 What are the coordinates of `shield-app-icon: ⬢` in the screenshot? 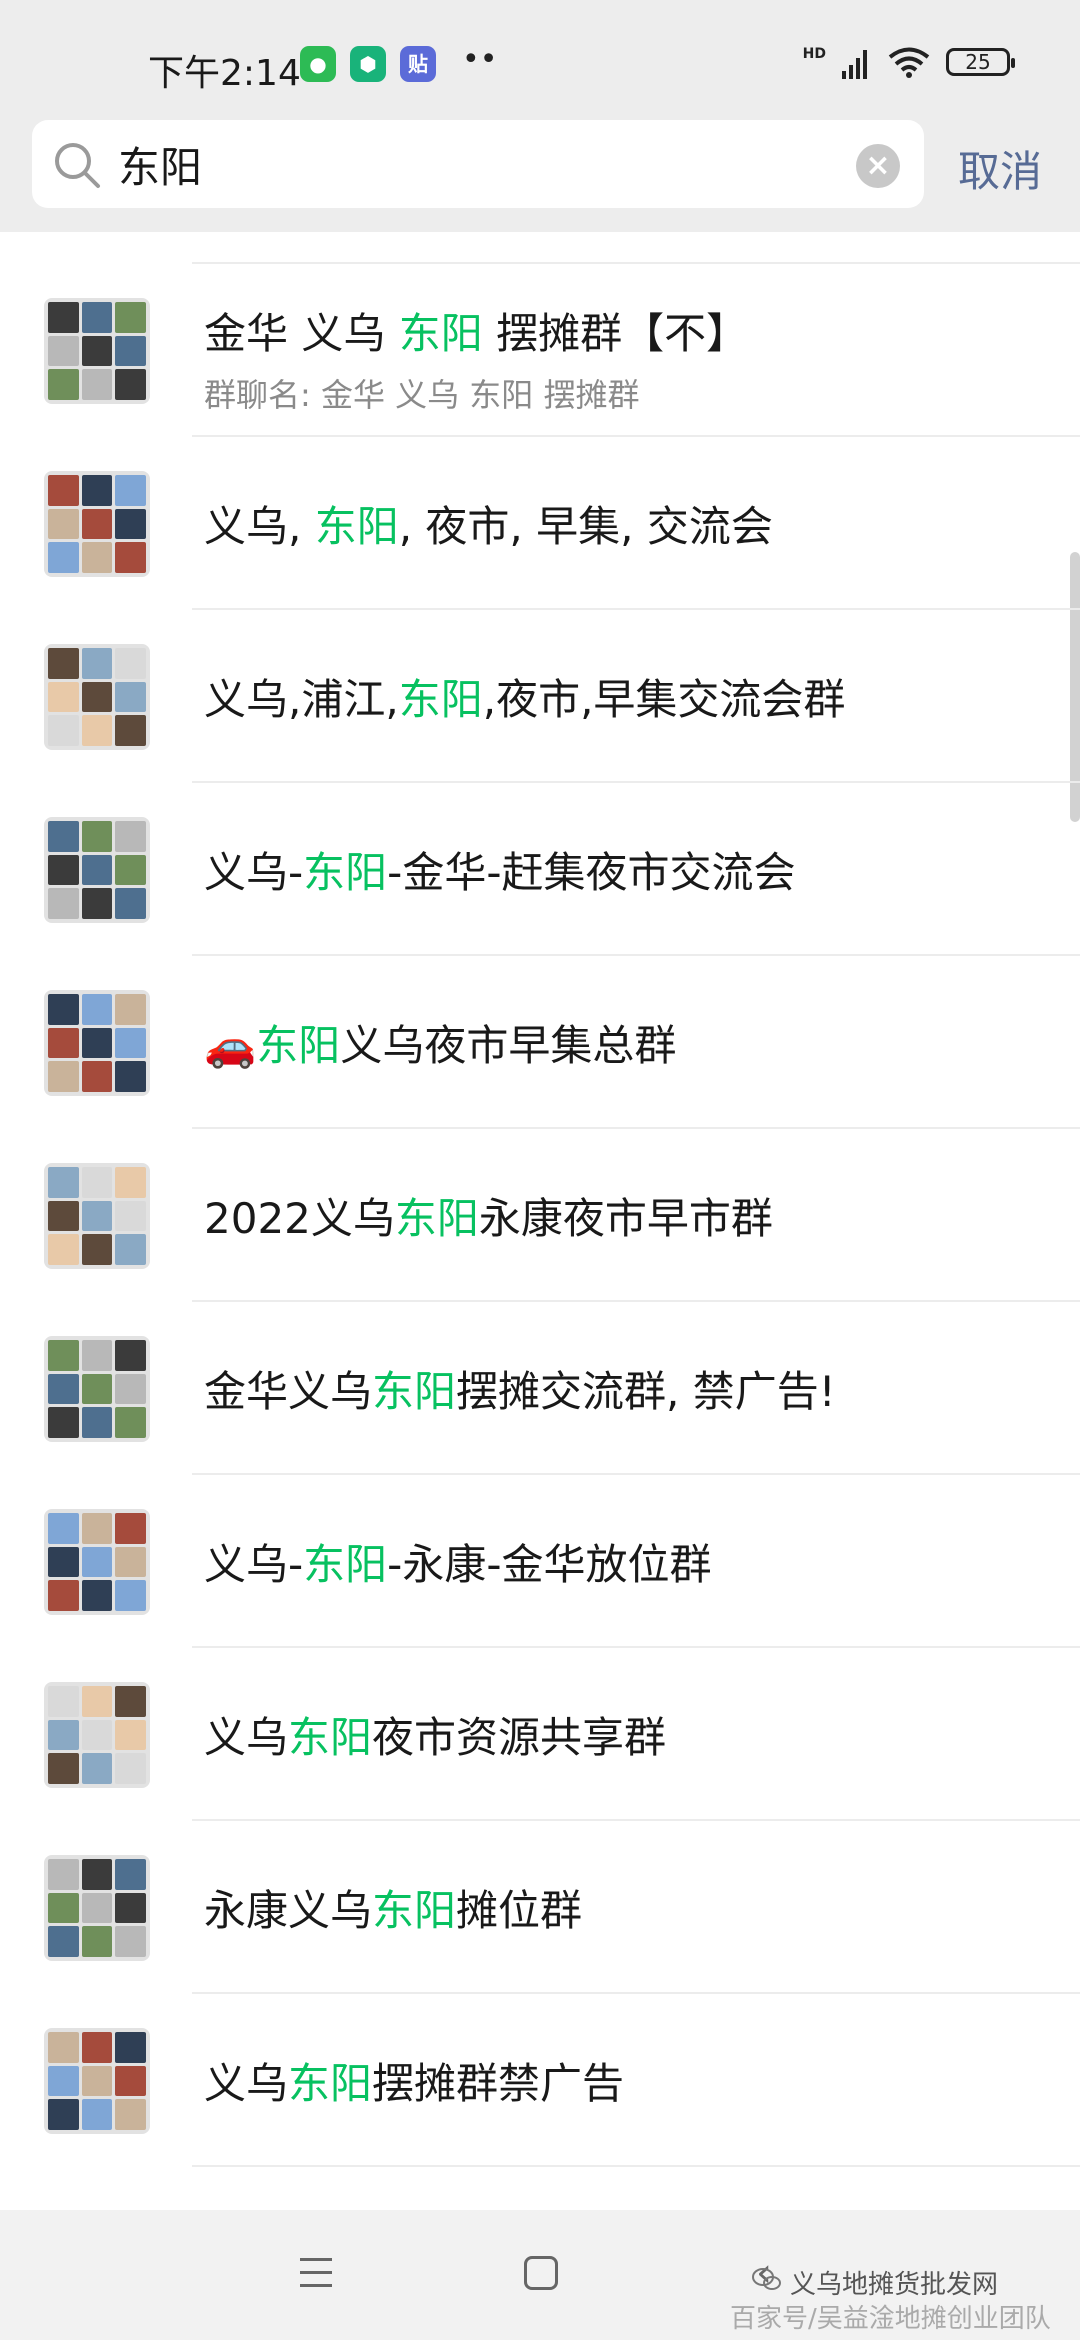 It's located at (368, 64).